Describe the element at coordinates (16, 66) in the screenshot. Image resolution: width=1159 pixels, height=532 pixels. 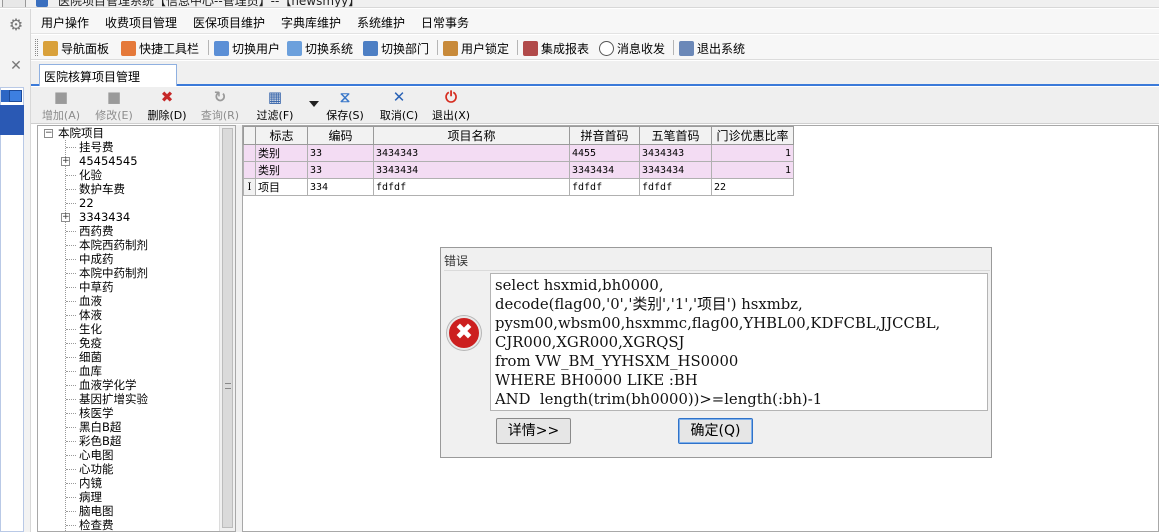
I see `close-icon: ✕` at that location.